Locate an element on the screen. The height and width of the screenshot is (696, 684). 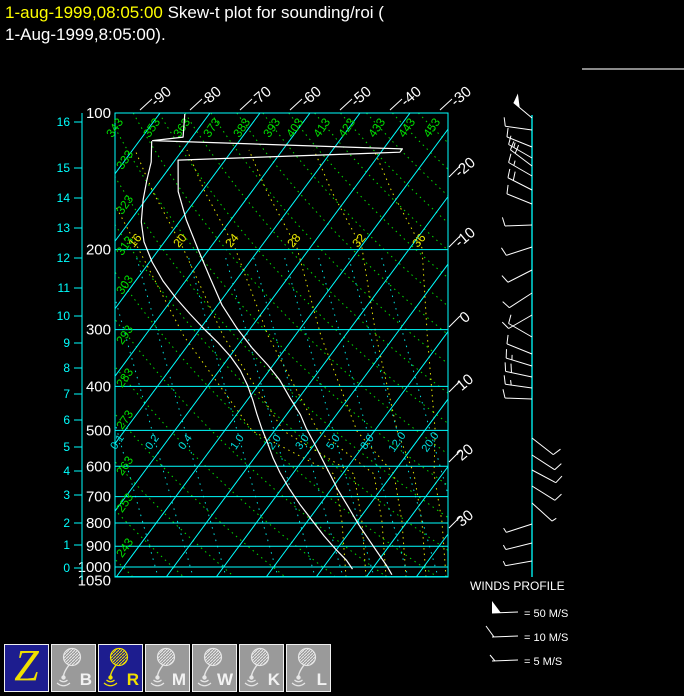
height-axis-label: 8 is located at coordinates (66, 368).